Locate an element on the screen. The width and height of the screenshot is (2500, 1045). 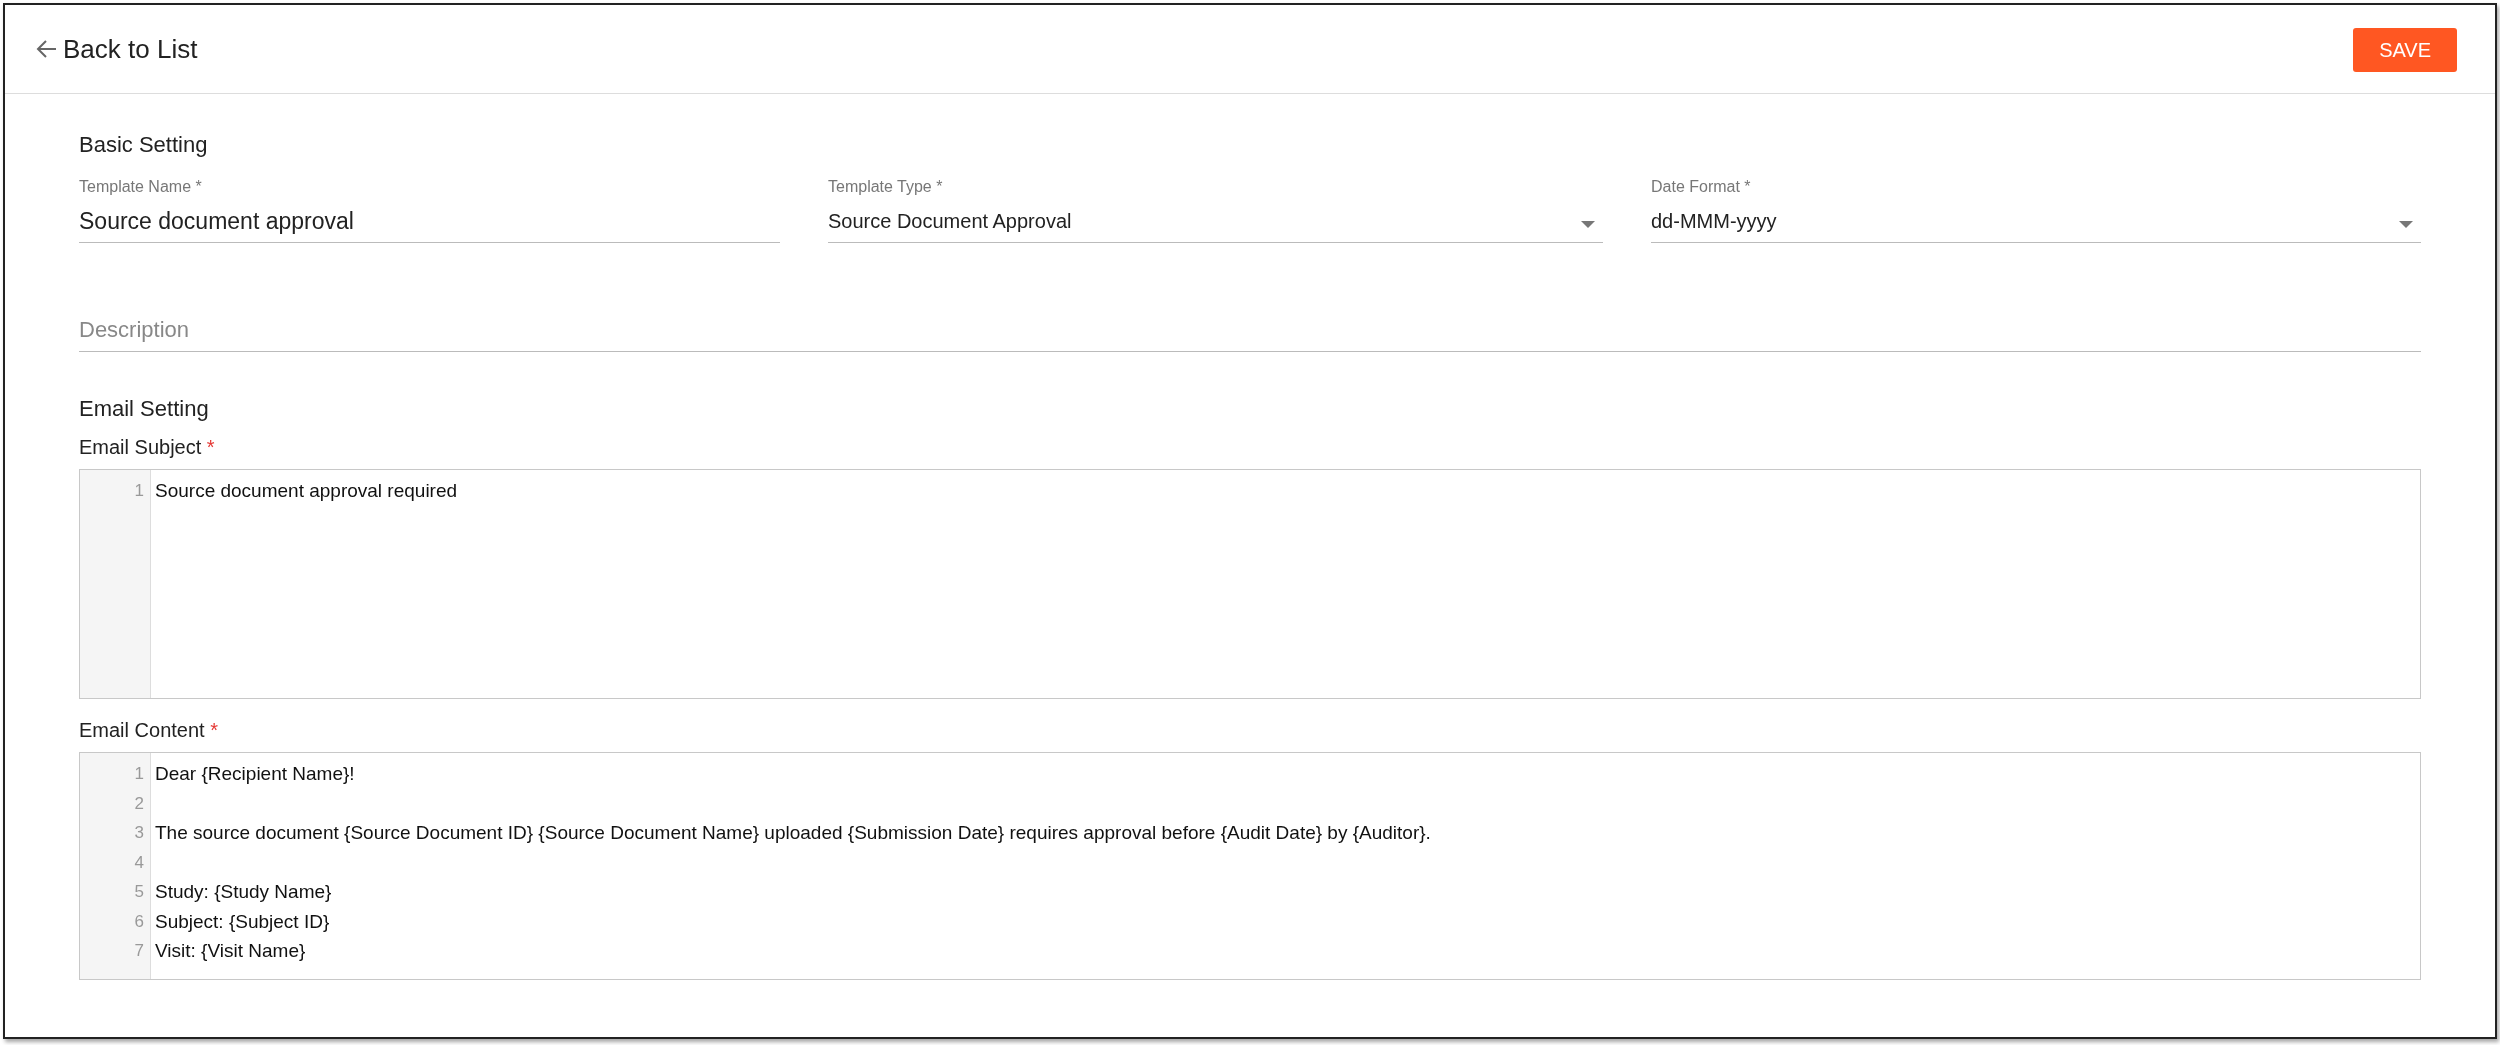
editor-line: The source document {Source Document ID} {Source Document Name} uploaded {Submission Date} requires approval before {Audit Date} by {Auditor}. is located at coordinates (793, 833).